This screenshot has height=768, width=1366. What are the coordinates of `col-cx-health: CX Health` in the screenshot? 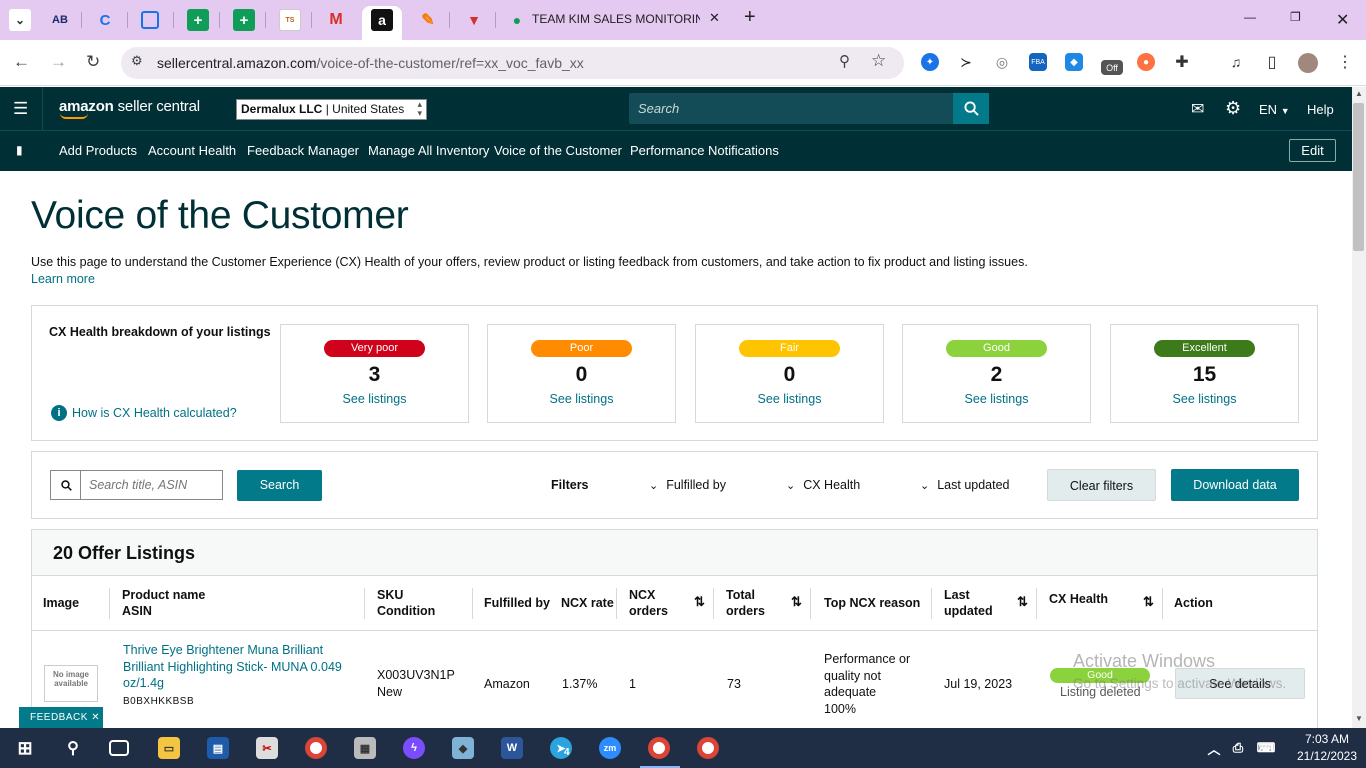 It's located at (1078, 599).